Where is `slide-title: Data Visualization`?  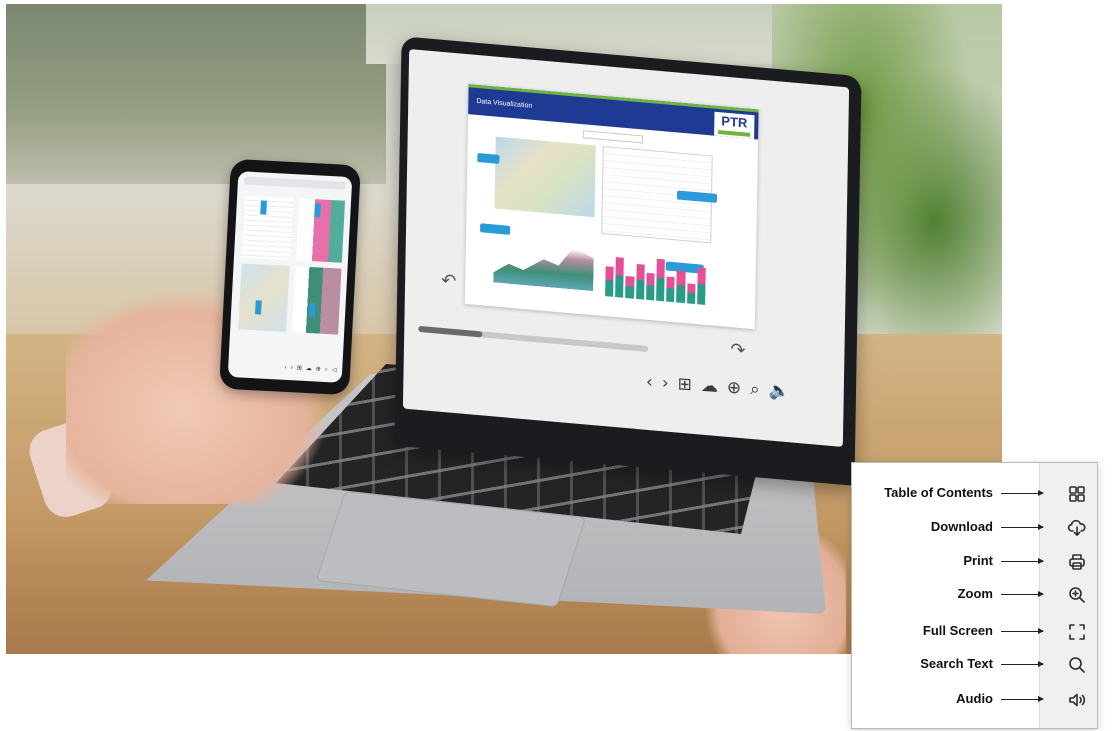
slide-title: Data Visualization is located at coordinates (504, 103).